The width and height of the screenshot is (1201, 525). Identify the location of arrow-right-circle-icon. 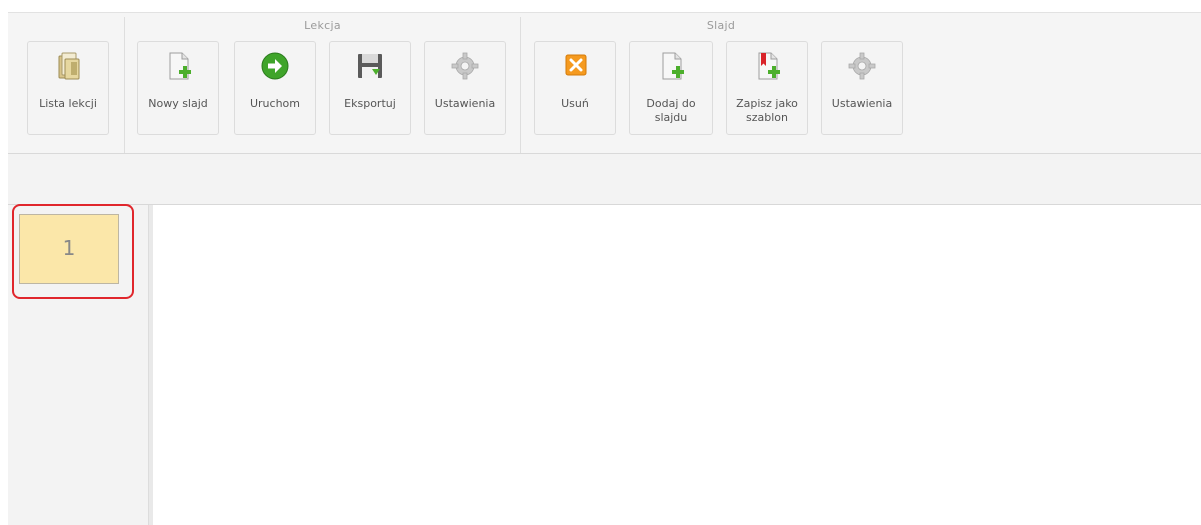
(275, 66).